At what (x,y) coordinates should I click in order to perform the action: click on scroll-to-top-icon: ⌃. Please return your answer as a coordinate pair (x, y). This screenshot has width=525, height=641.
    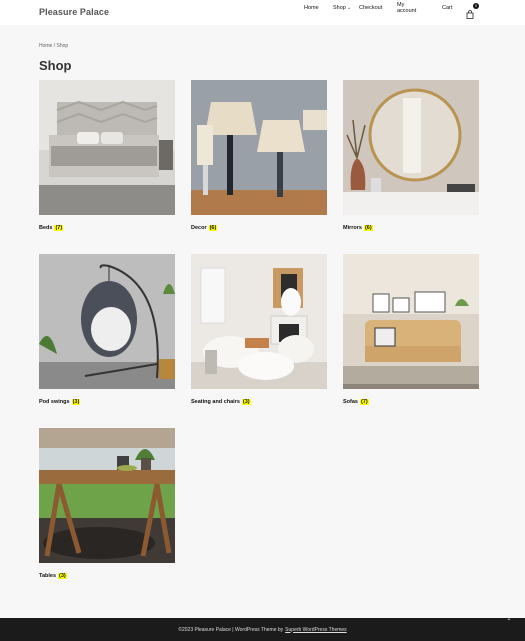
    Looking at the image, I should click on (509, 622).